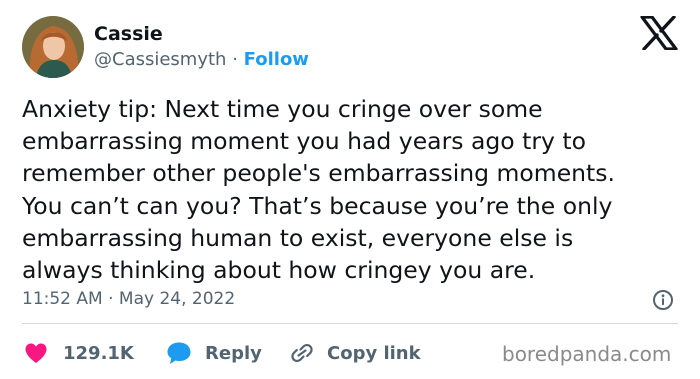 The image size is (700, 379). I want to click on link-icon, so click(302, 353).